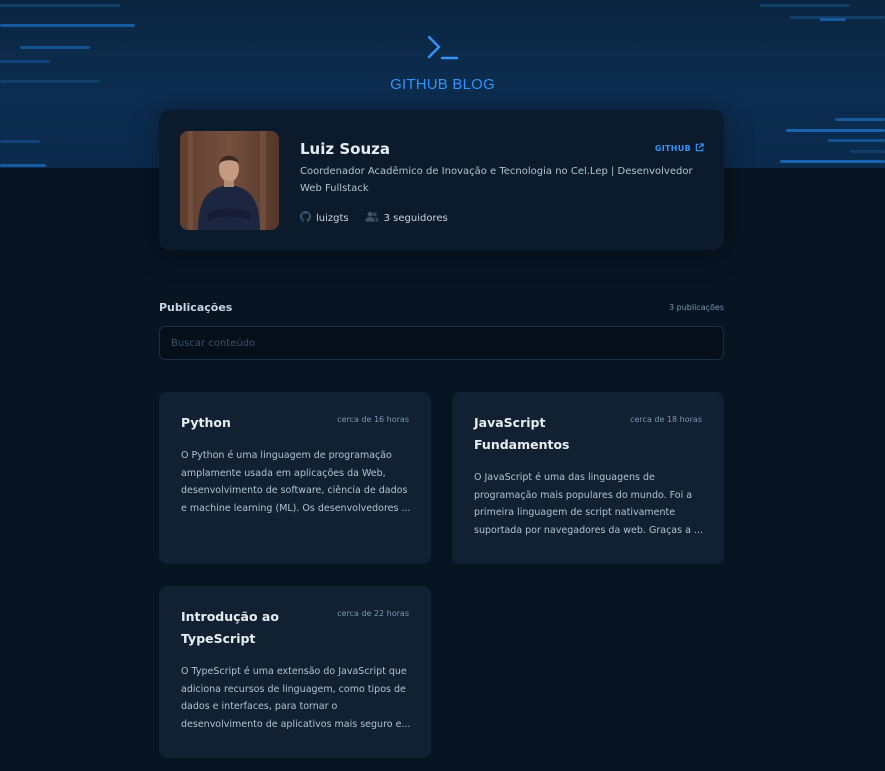 The height and width of the screenshot is (771, 885). What do you see at coordinates (305, 218) in the screenshot?
I see `github-icon` at bounding box center [305, 218].